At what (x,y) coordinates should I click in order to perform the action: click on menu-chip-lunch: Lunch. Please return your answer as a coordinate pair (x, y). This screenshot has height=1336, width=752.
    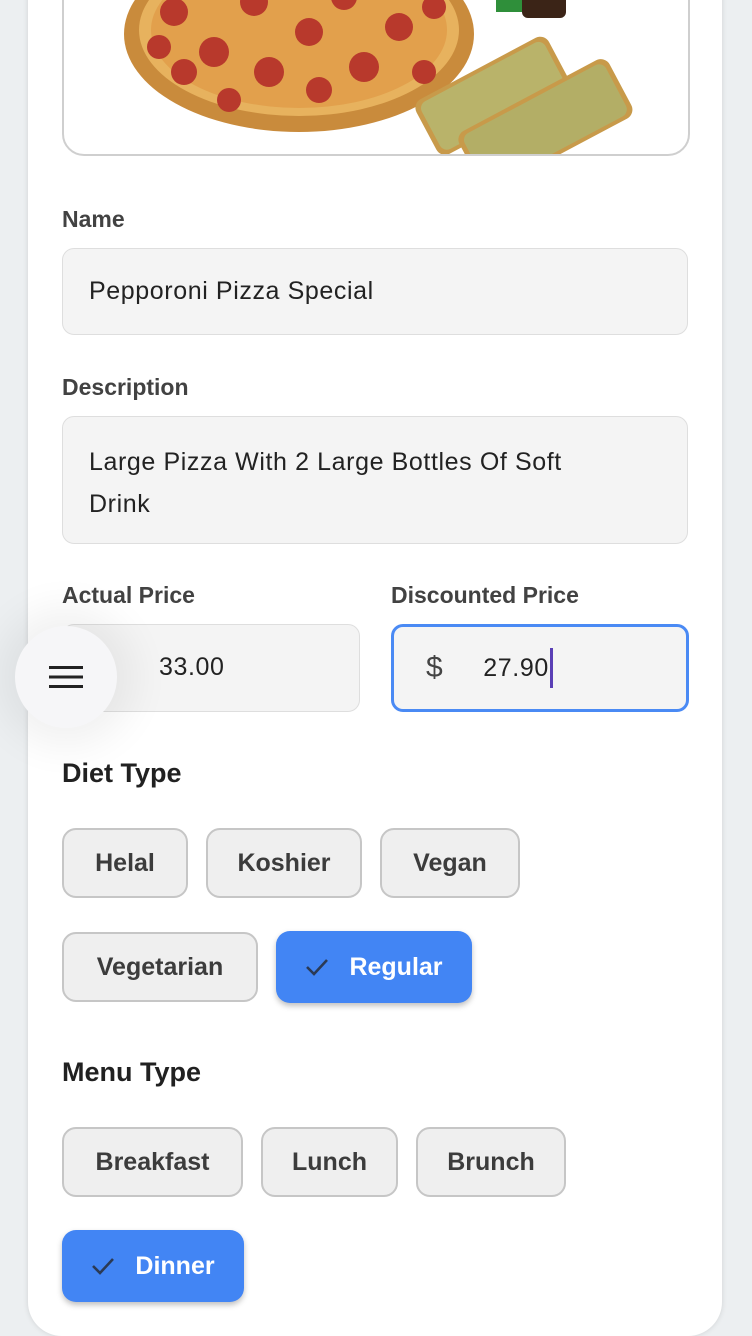
    Looking at the image, I should click on (329, 1162).